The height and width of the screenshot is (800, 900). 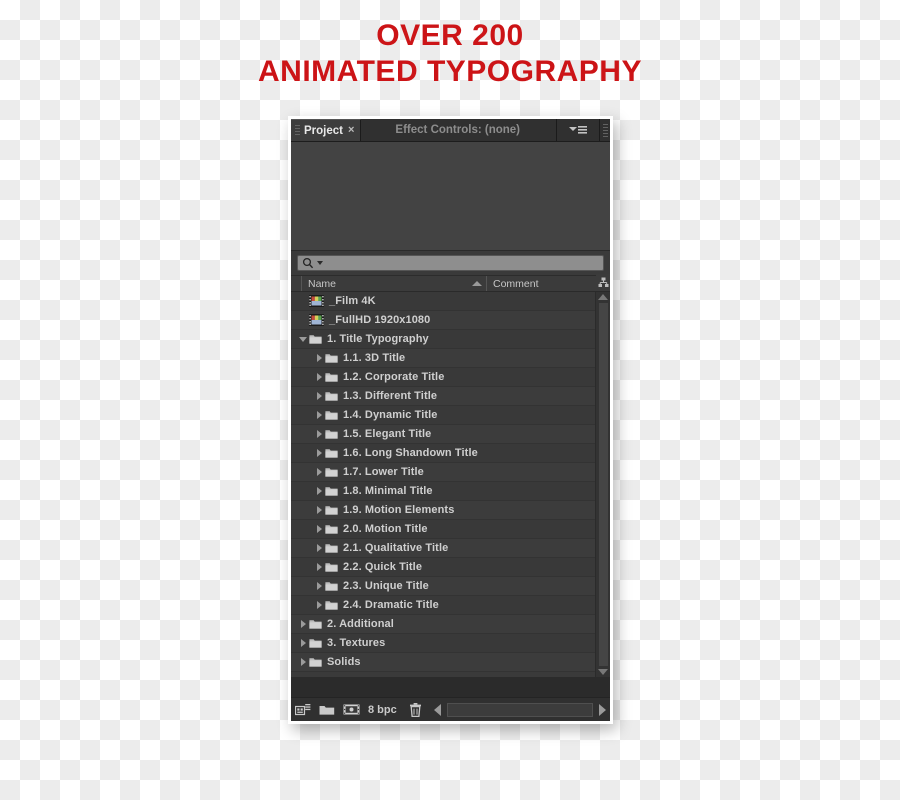 I want to click on trash-icon, so click(x=415, y=709).